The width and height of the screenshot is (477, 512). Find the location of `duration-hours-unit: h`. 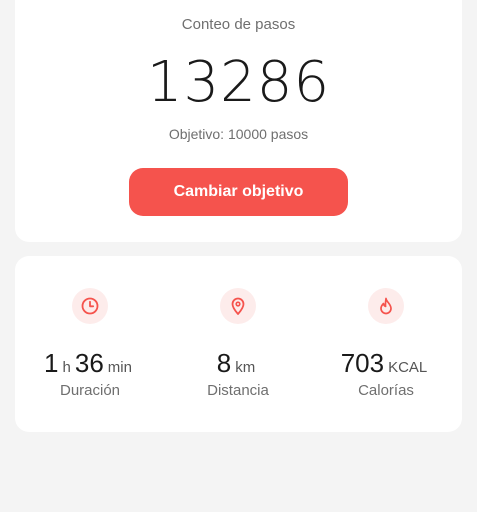

duration-hours-unit: h is located at coordinates (66, 367).